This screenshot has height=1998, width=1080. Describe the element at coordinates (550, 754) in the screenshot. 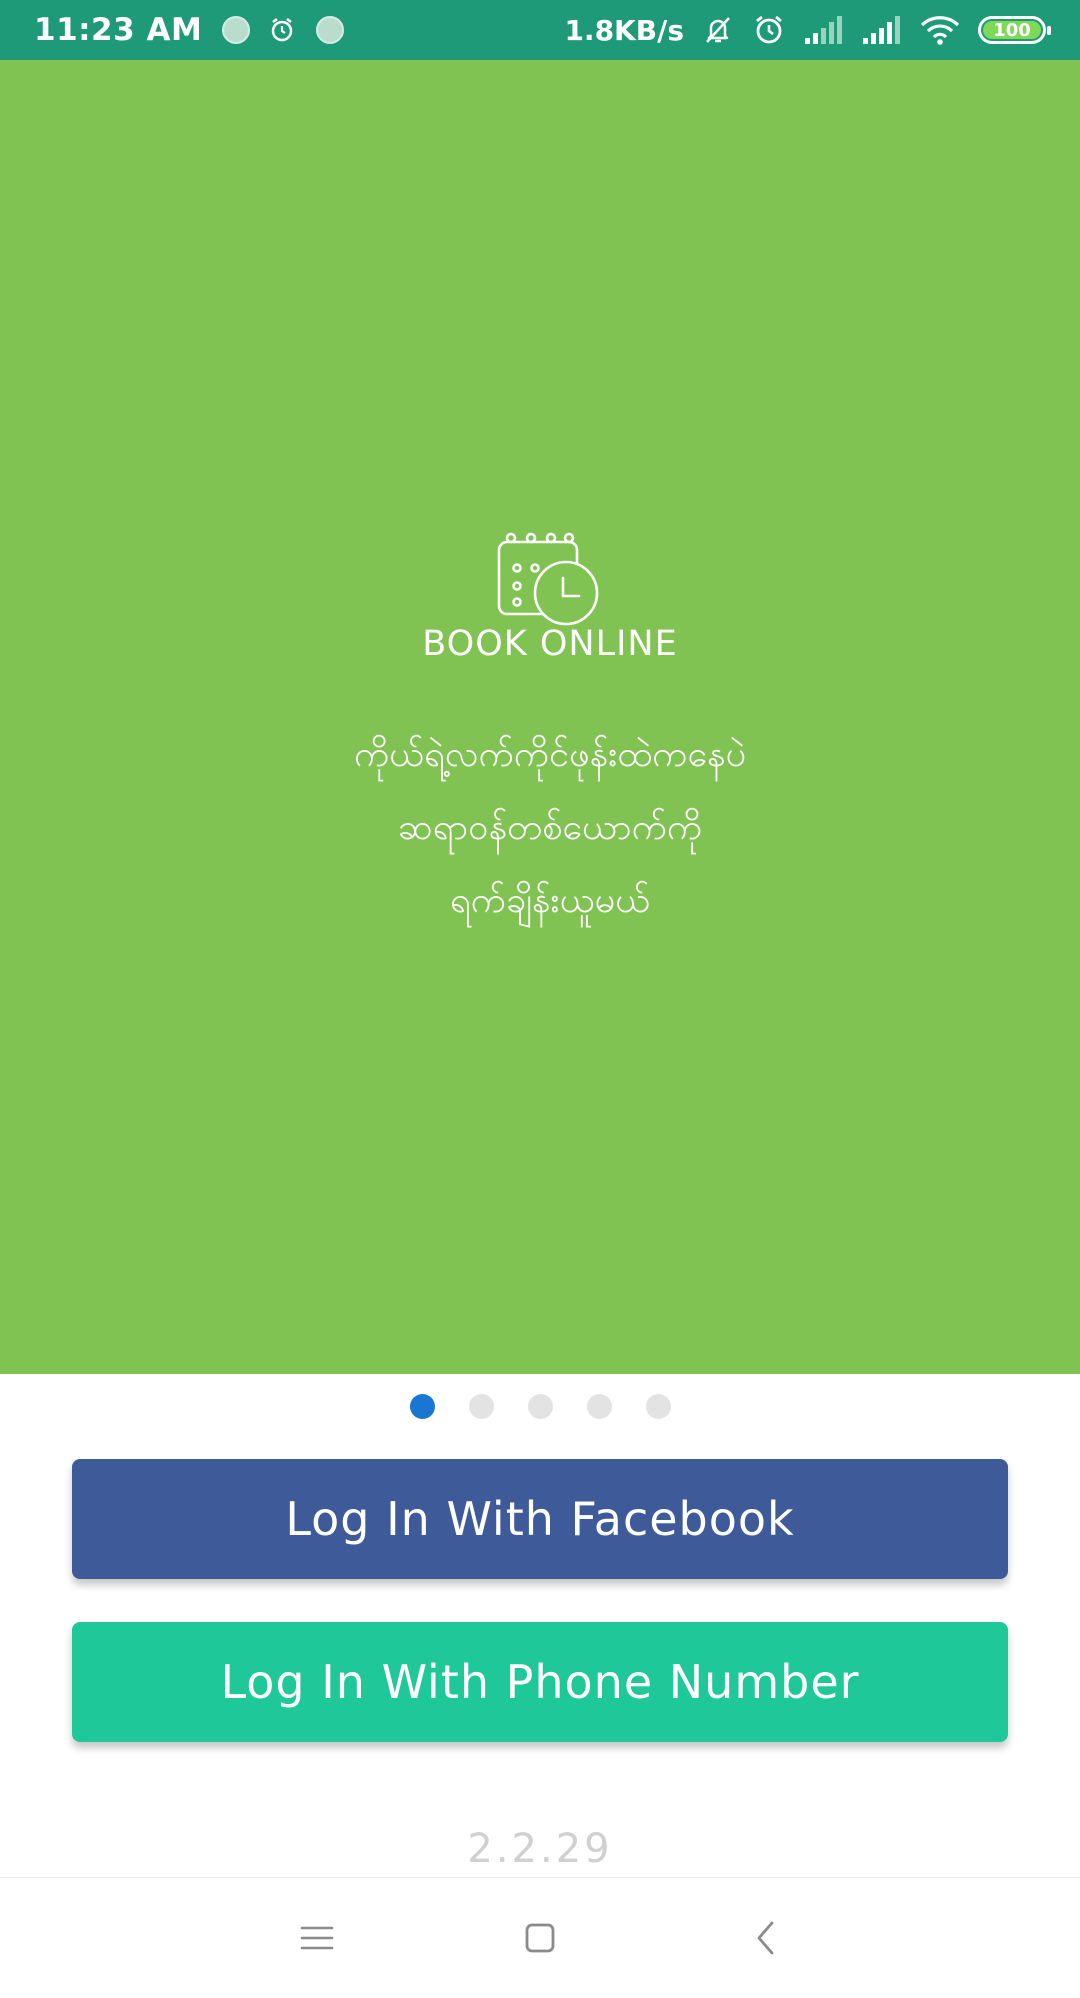

I see `description-line: ကိုယ်ရဲ့လက်ကိုင်ဖုန်းထဲကနေပဲ` at that location.